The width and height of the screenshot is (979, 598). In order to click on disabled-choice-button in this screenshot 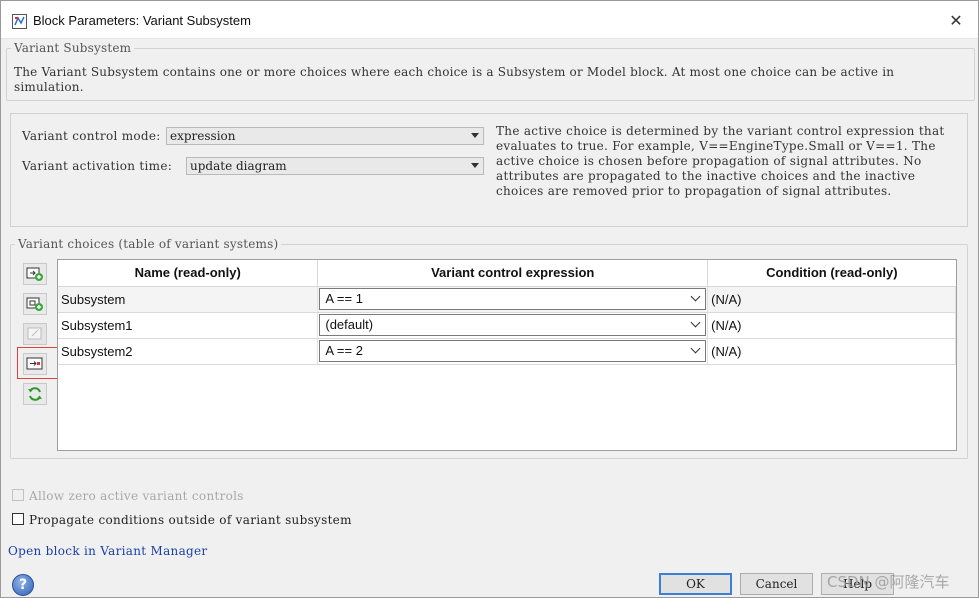, I will do `click(35, 334)`.